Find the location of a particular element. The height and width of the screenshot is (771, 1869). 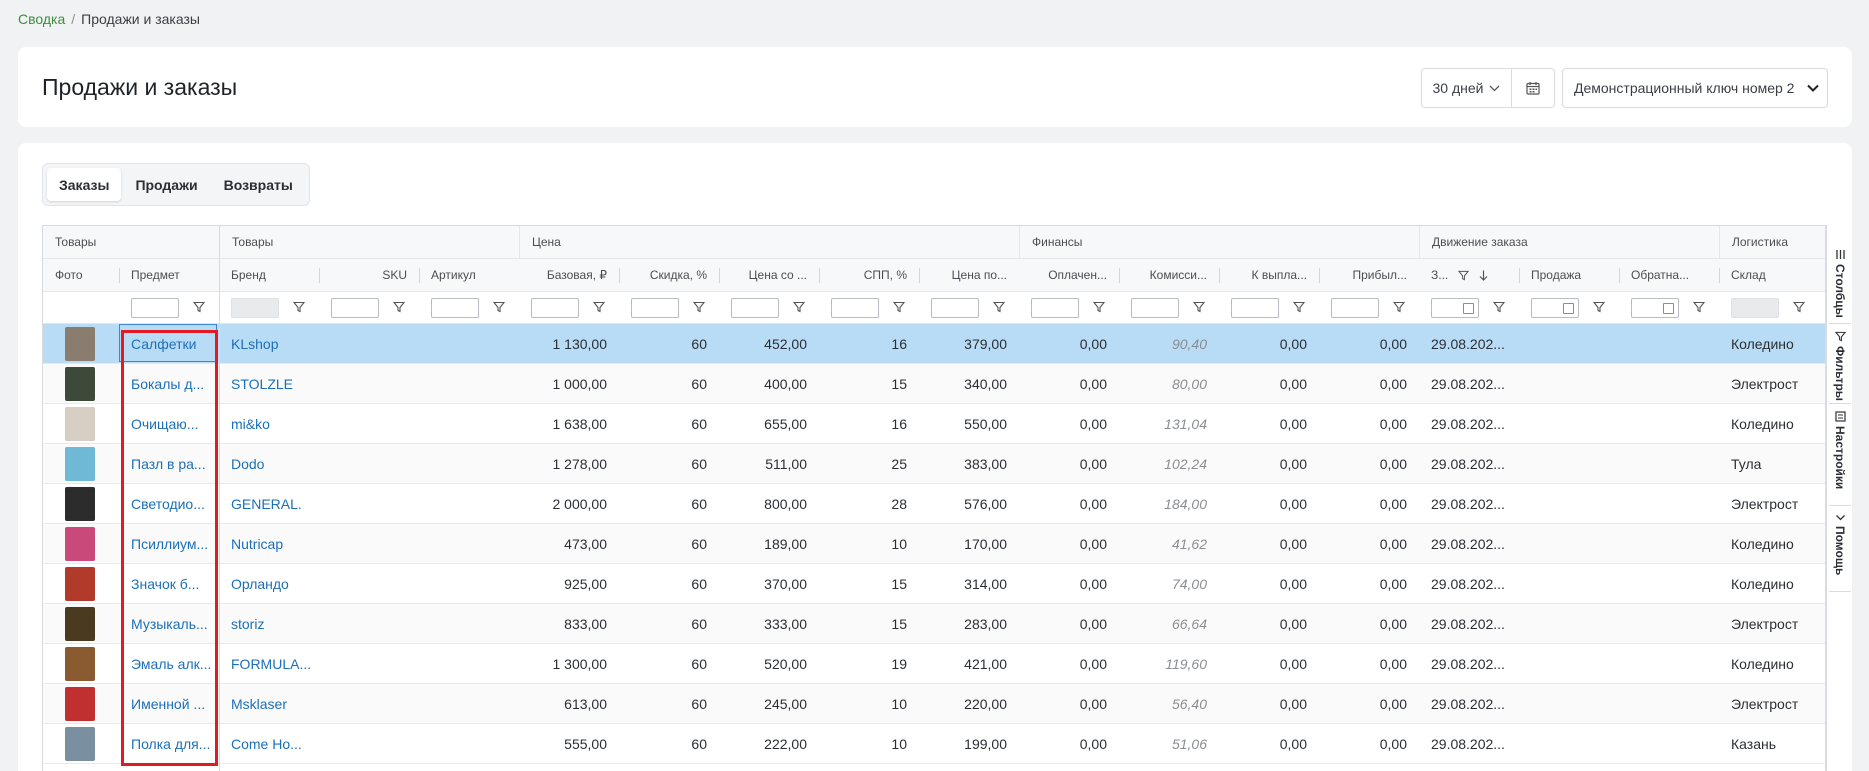

col-header-discount: Скидка, % is located at coordinates (669, 275).